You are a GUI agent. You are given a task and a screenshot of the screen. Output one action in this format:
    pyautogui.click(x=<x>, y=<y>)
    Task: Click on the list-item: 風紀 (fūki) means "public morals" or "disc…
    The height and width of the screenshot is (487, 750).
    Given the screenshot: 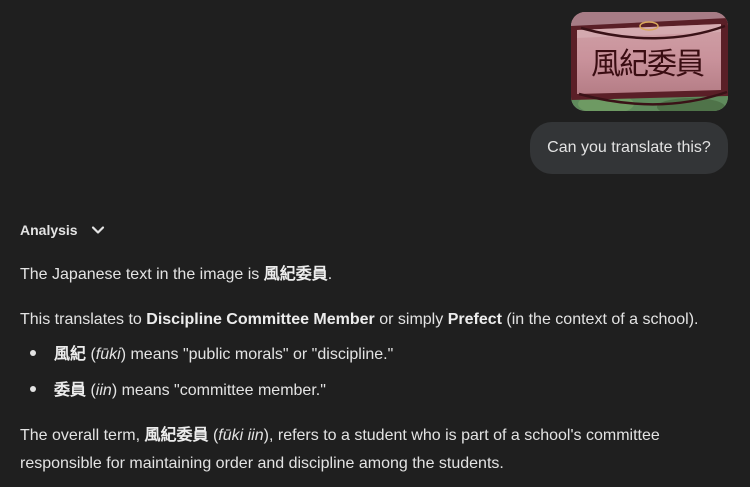 What is the action you would take?
    pyautogui.click(x=211, y=355)
    